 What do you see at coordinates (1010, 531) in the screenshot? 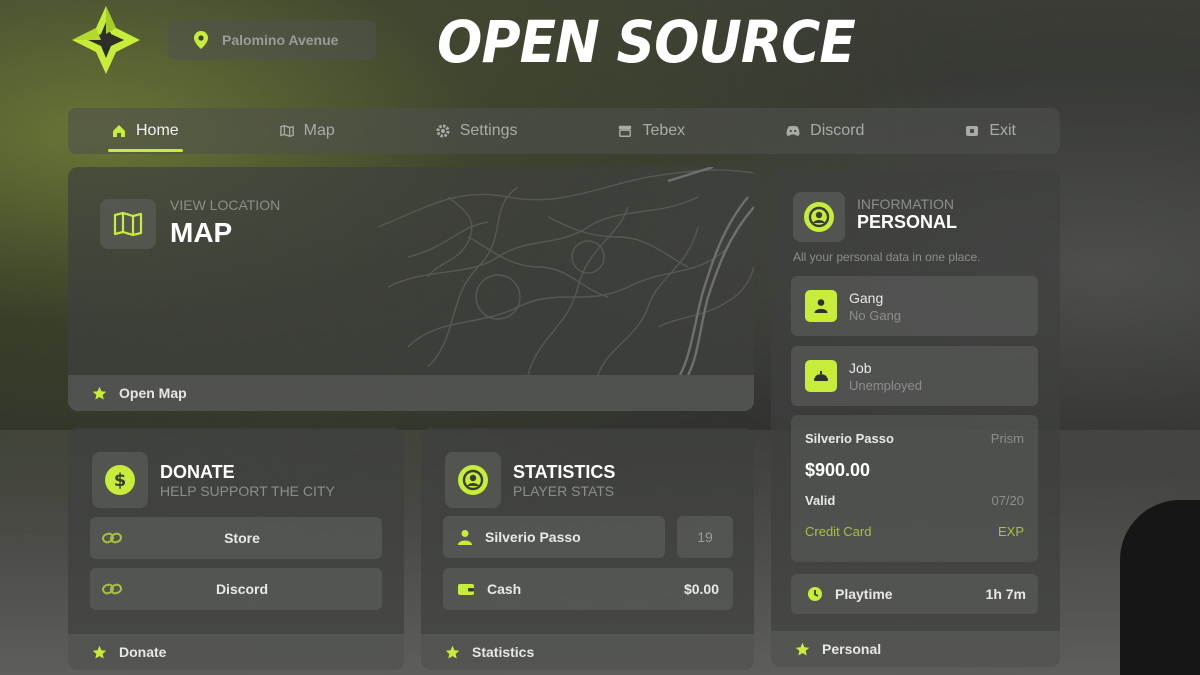
I see `card-exp-label: EXP` at bounding box center [1010, 531].